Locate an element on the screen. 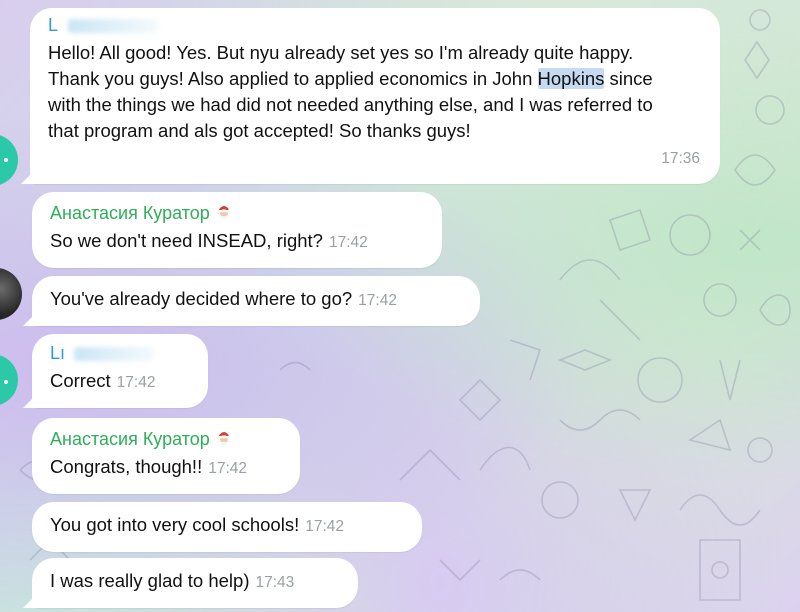 The image size is (800, 612). message-text: Correct is located at coordinates (80, 380).